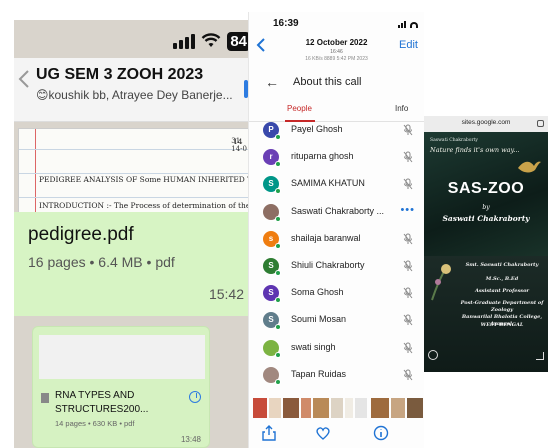 The height and width of the screenshot is (448, 558). I want to click on share-icon, so click(269, 433).